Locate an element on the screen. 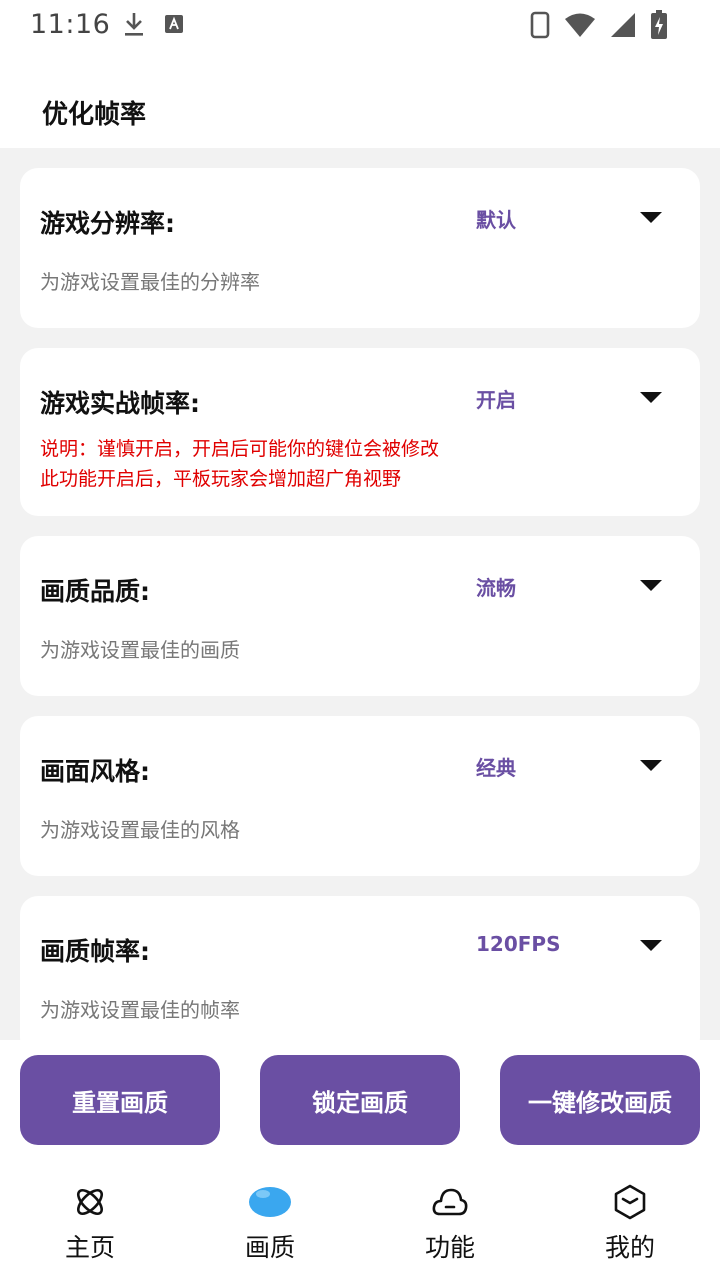  box-icon is located at coordinates (630, 1202).